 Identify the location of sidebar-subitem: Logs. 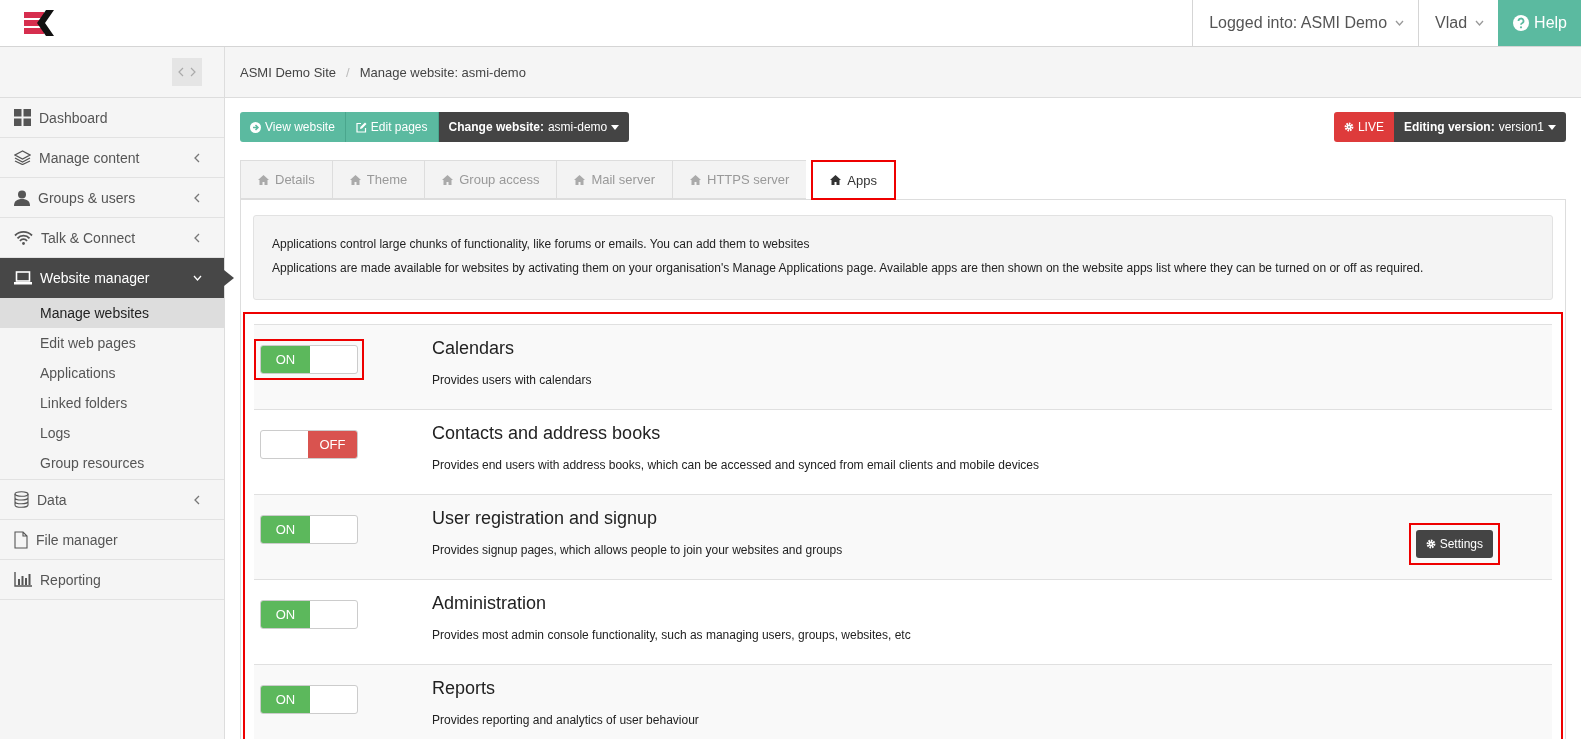
(112, 433).